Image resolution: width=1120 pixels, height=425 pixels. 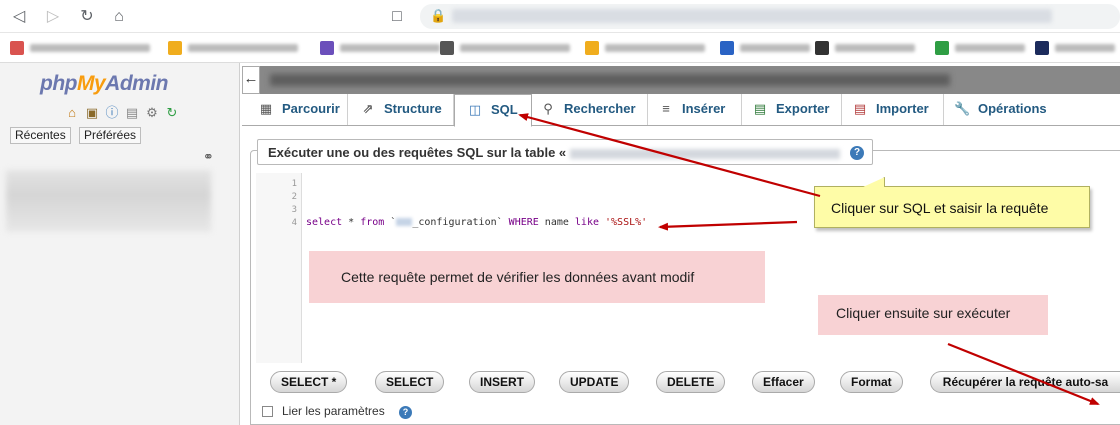 I want to click on refresh-icon: ↻, so click(x=172, y=113).